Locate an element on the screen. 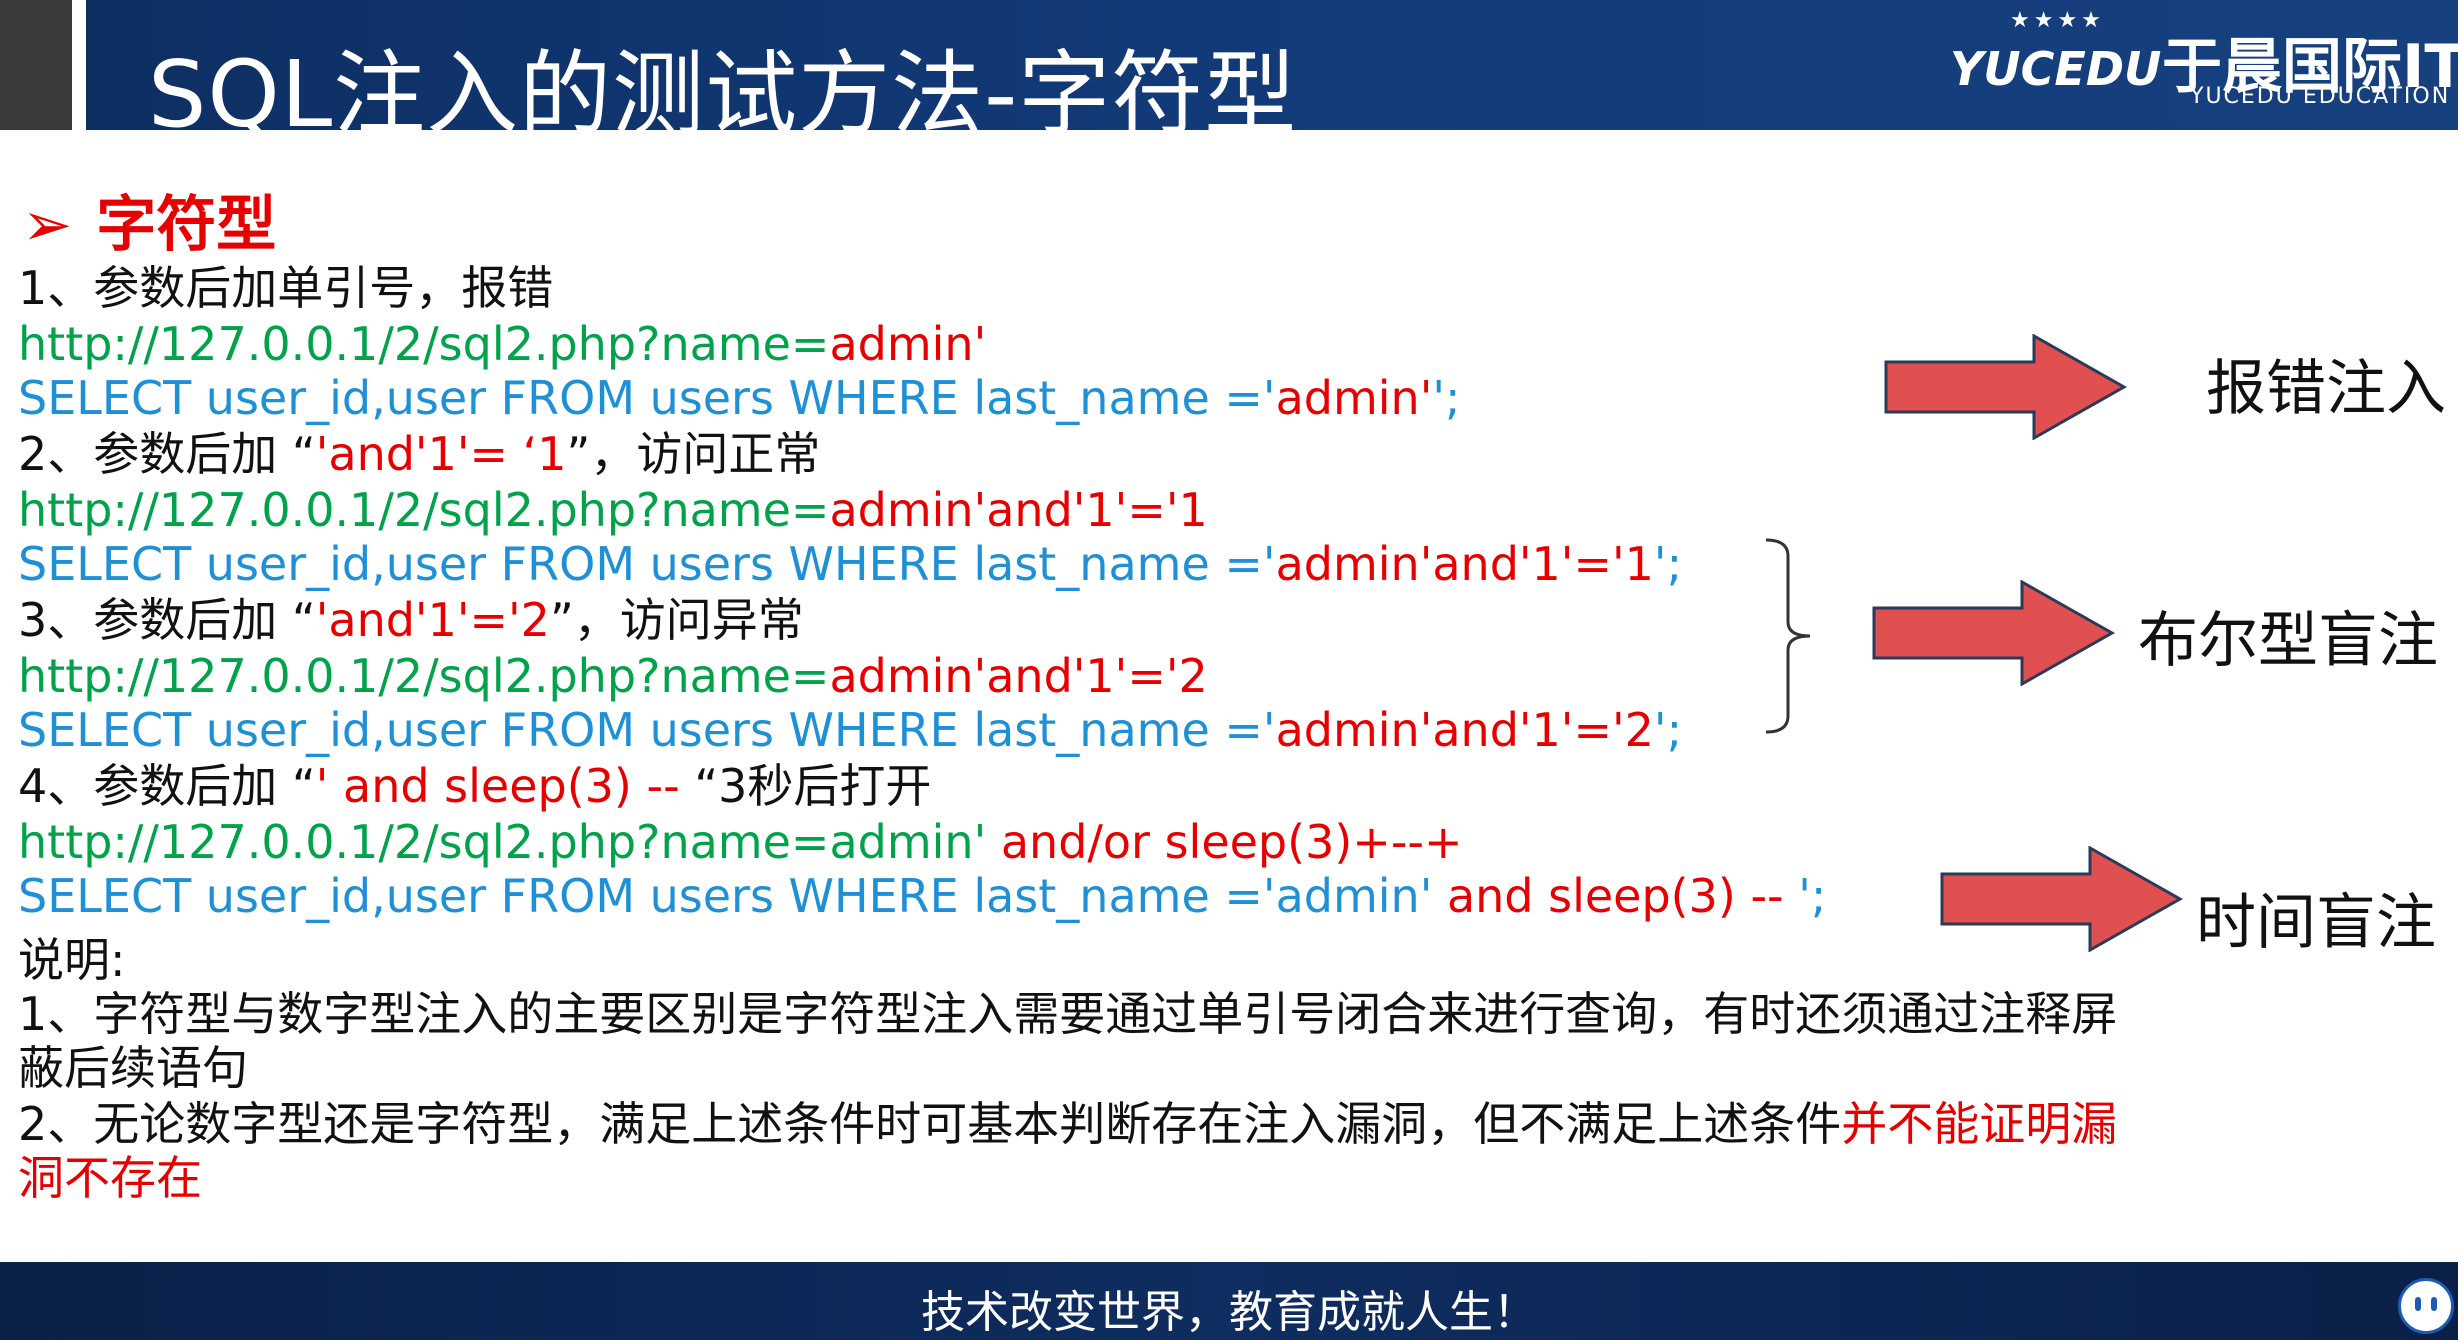  header-accent-bar is located at coordinates (36, 65).